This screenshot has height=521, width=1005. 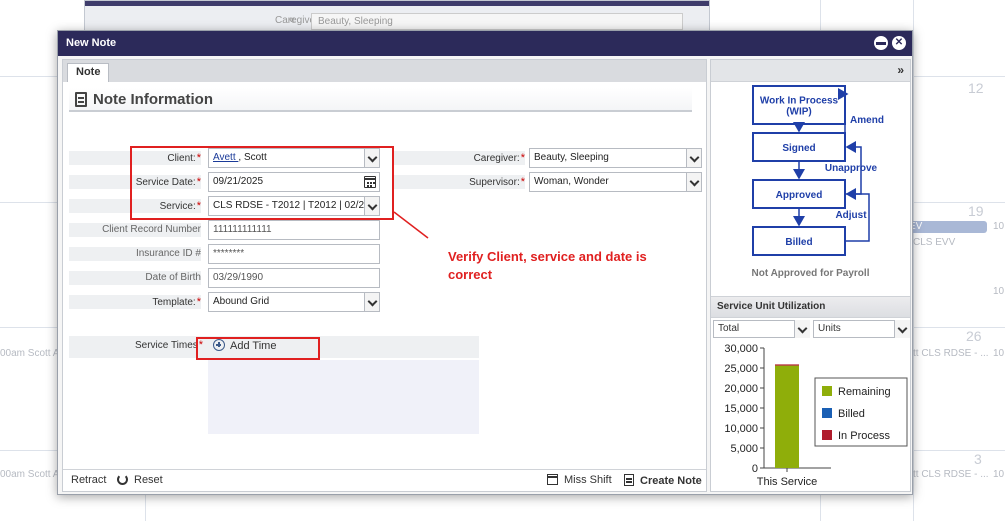 What do you see at coordinates (81, 99) in the screenshot?
I see `clipboard-icon` at bounding box center [81, 99].